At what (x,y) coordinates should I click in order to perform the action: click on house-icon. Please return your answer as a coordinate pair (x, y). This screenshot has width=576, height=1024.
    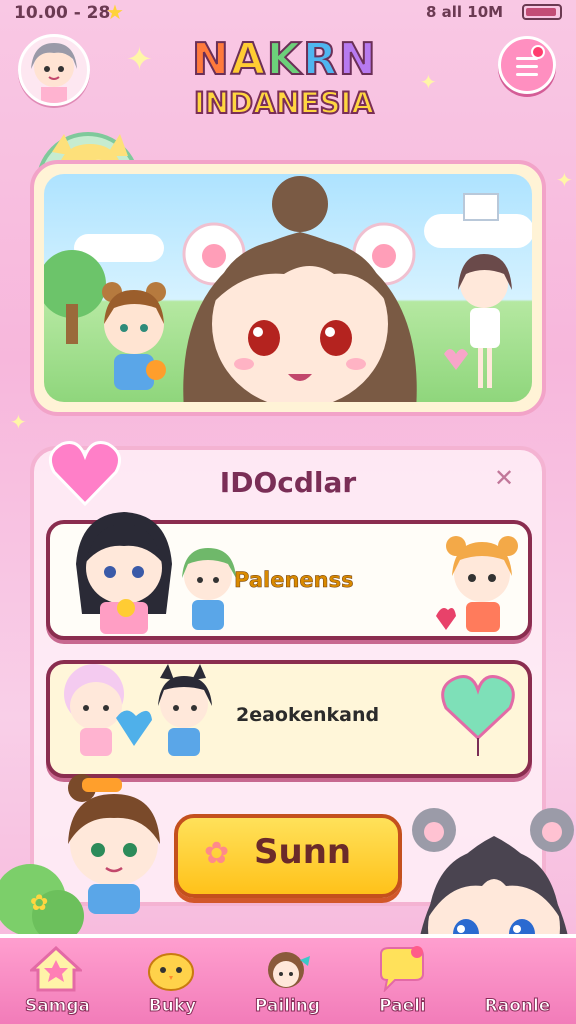
    Looking at the image, I should click on (56, 969).